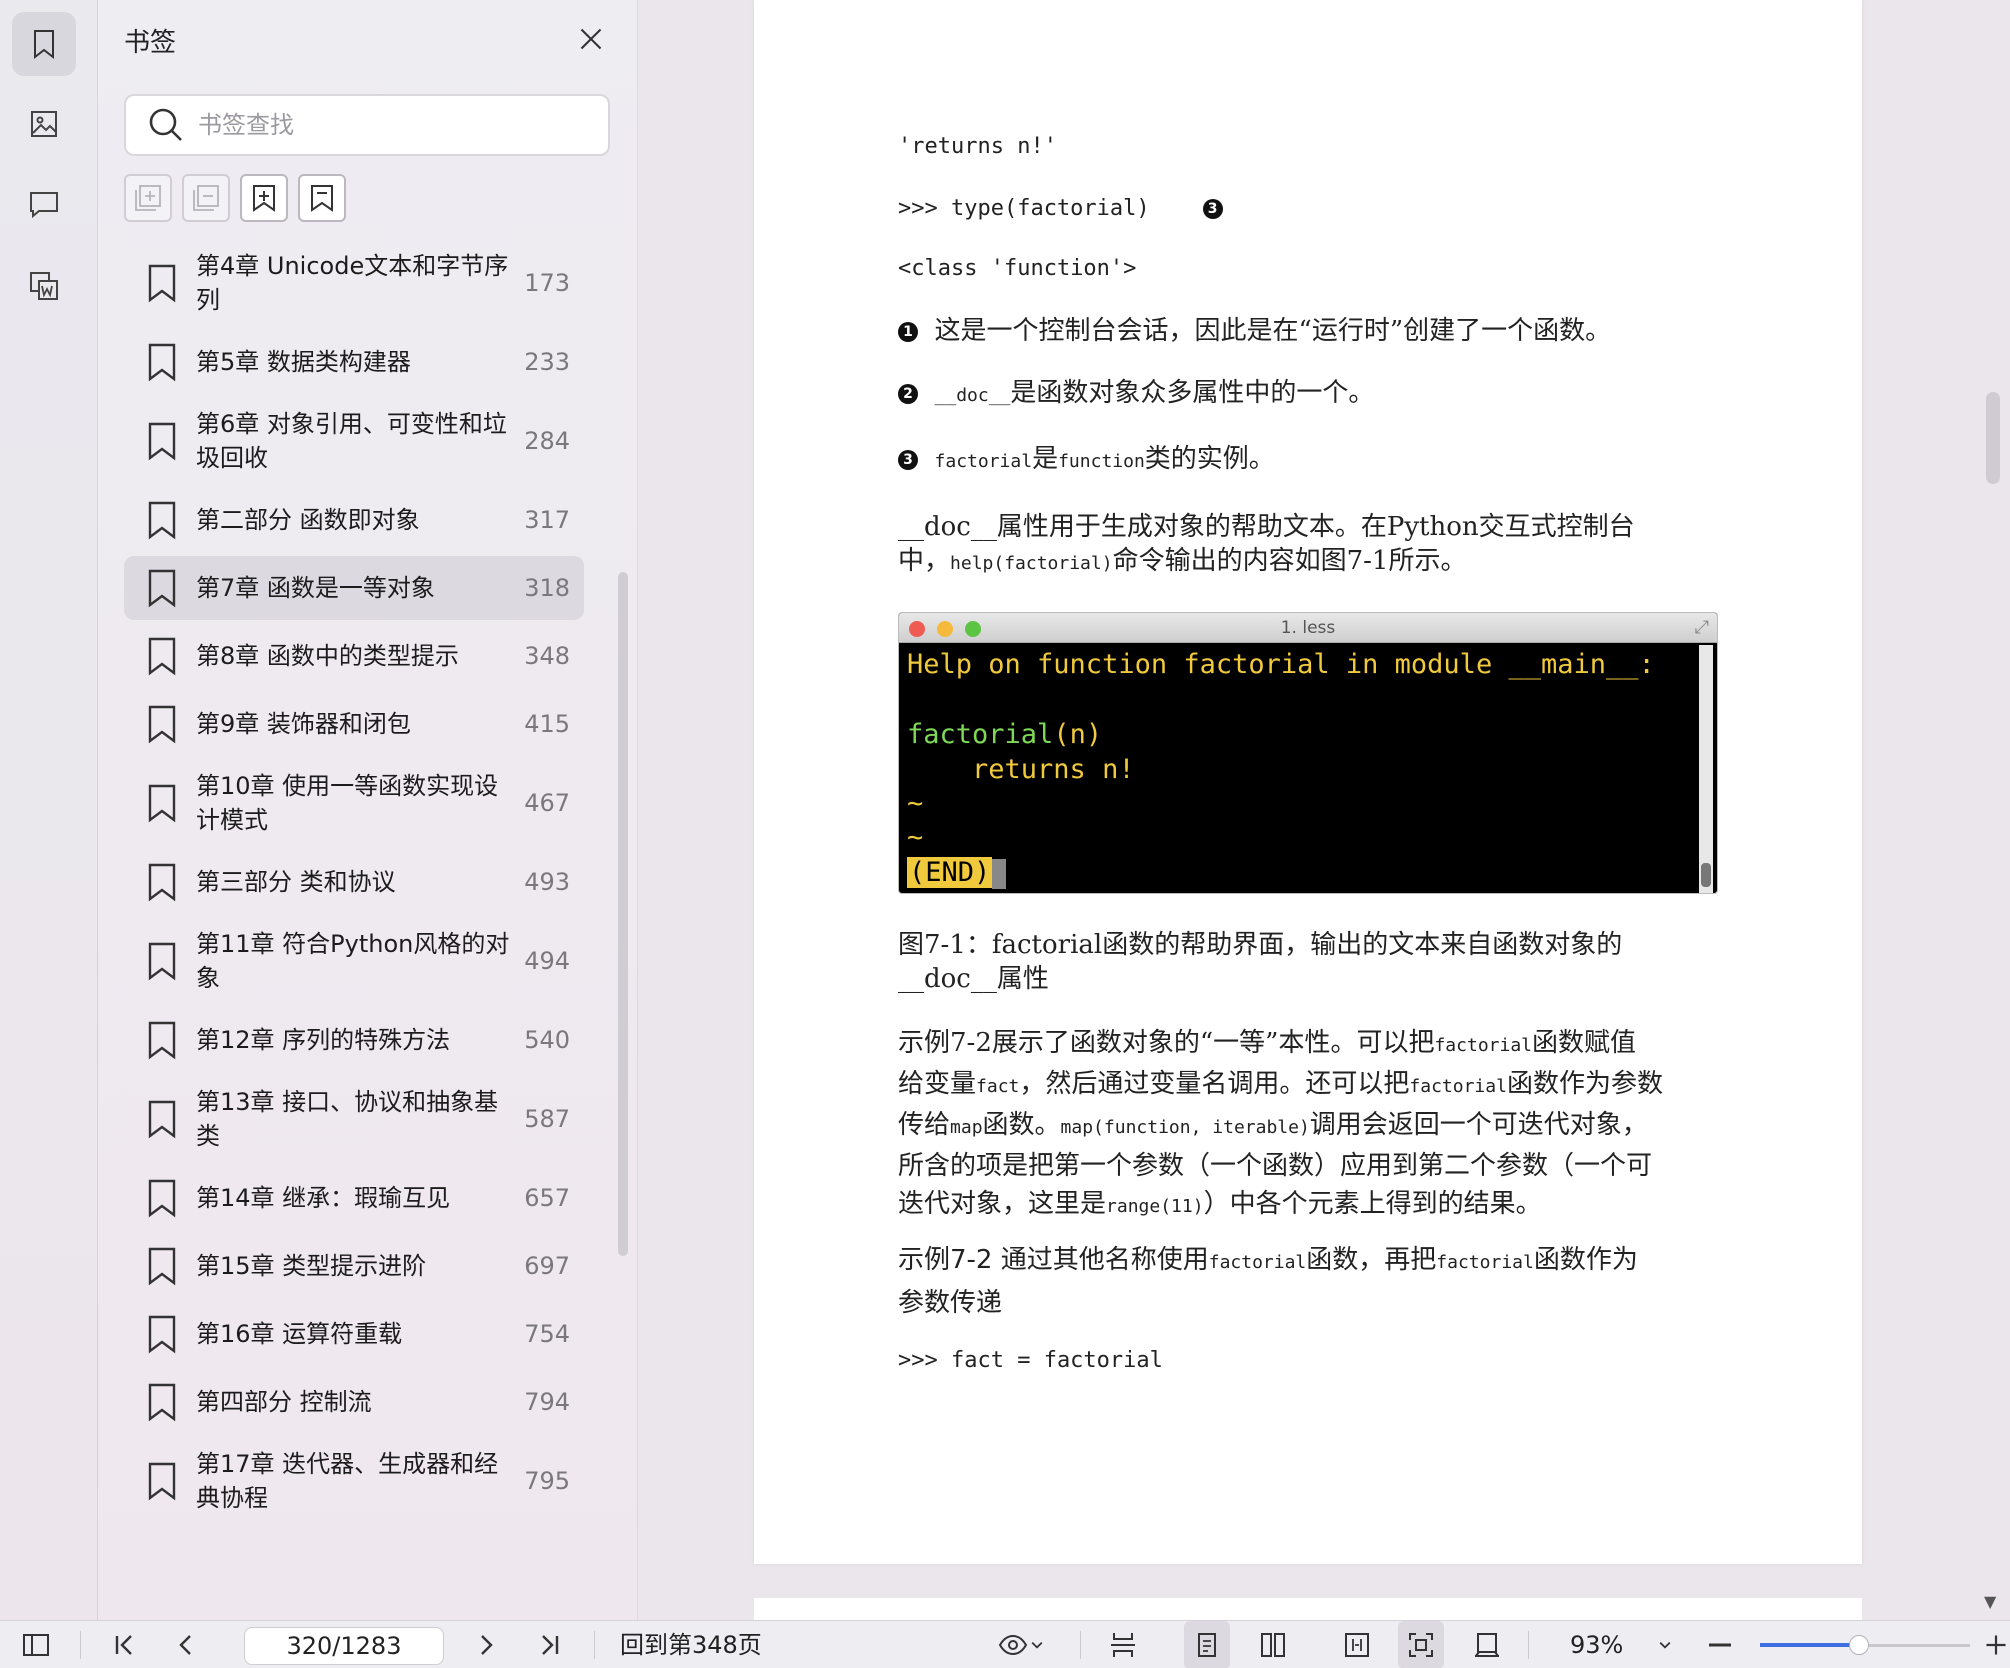  Describe the element at coordinates (1214, 1084) in the screenshot. I see `text: ，然后通过变量名调用。还可以把` at that location.